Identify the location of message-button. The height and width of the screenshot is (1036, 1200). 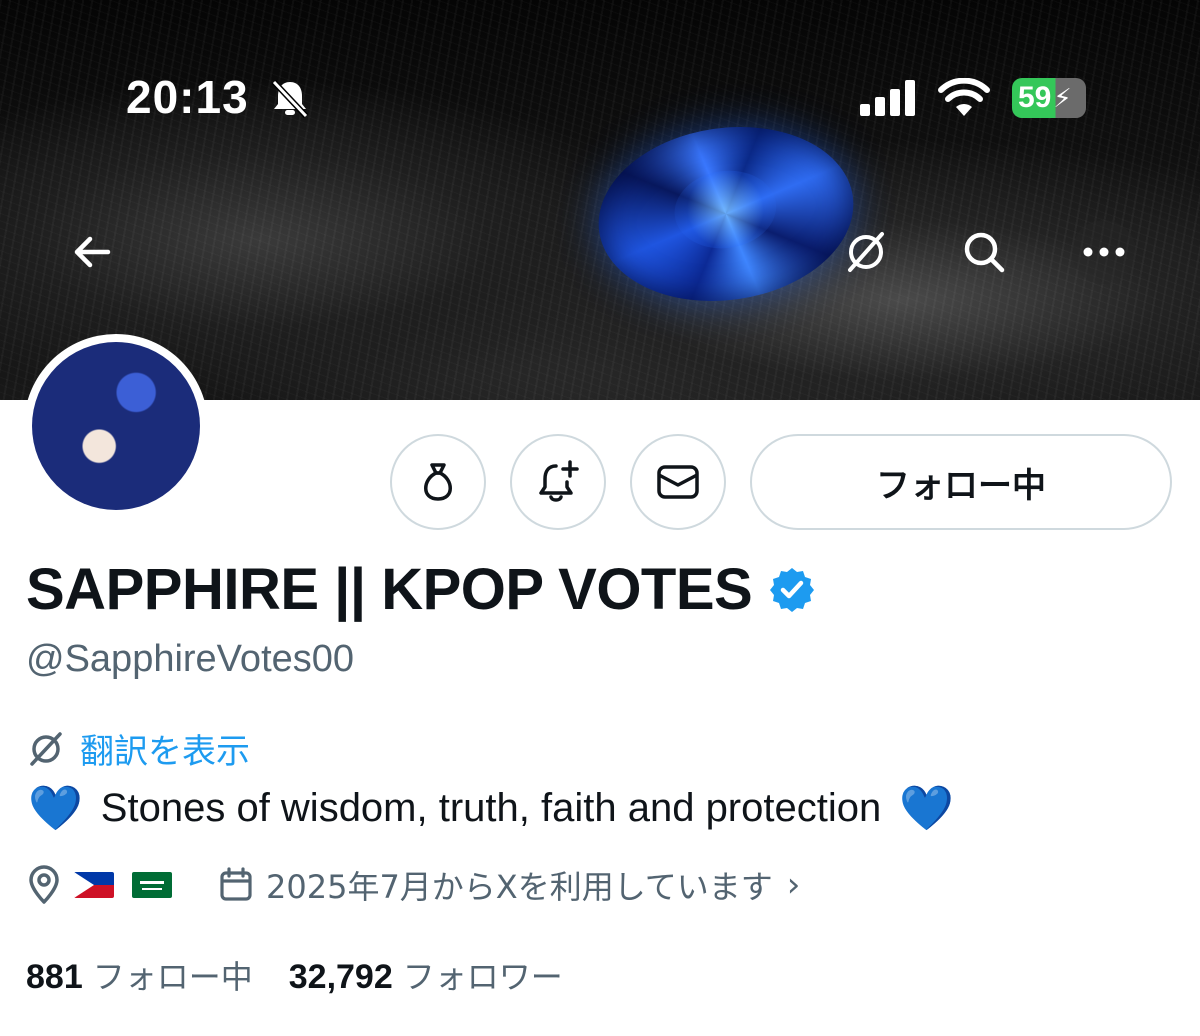
(678, 482).